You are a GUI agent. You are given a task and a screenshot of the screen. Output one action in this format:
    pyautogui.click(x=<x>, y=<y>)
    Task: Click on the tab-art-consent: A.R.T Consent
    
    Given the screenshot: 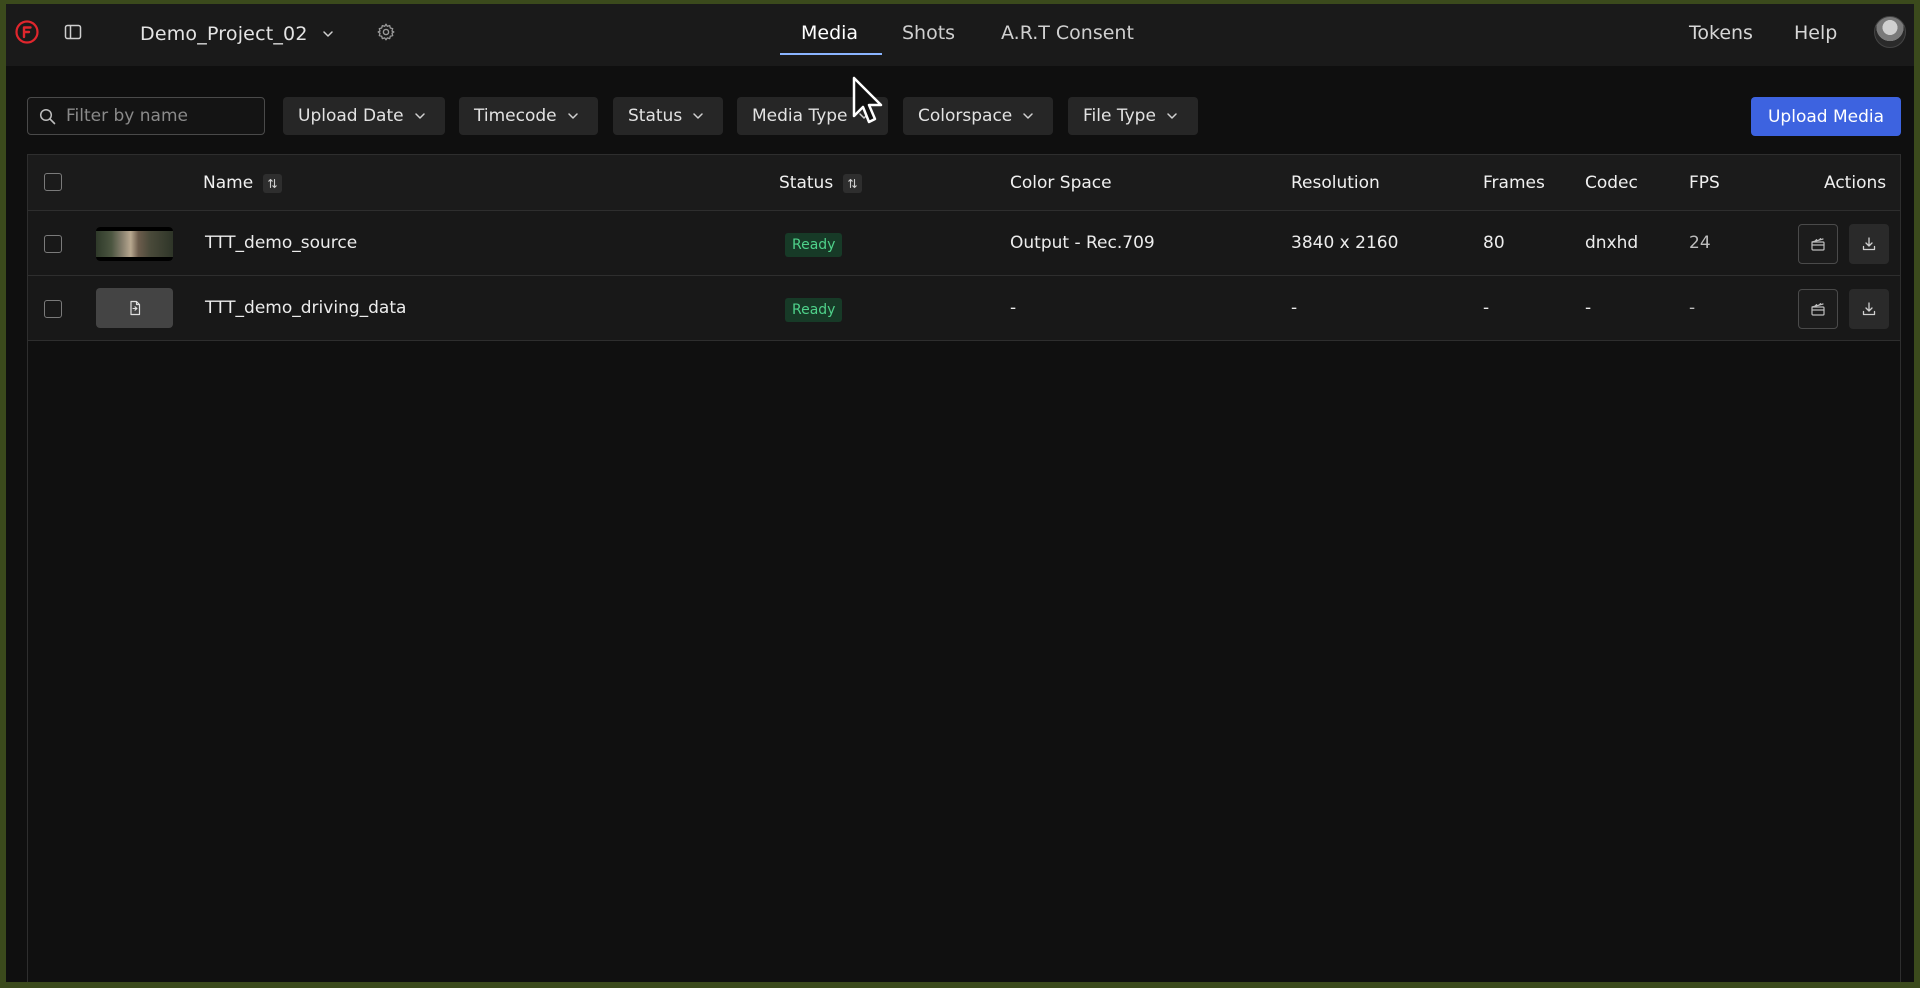 What is the action you would take?
    pyautogui.click(x=1067, y=33)
    